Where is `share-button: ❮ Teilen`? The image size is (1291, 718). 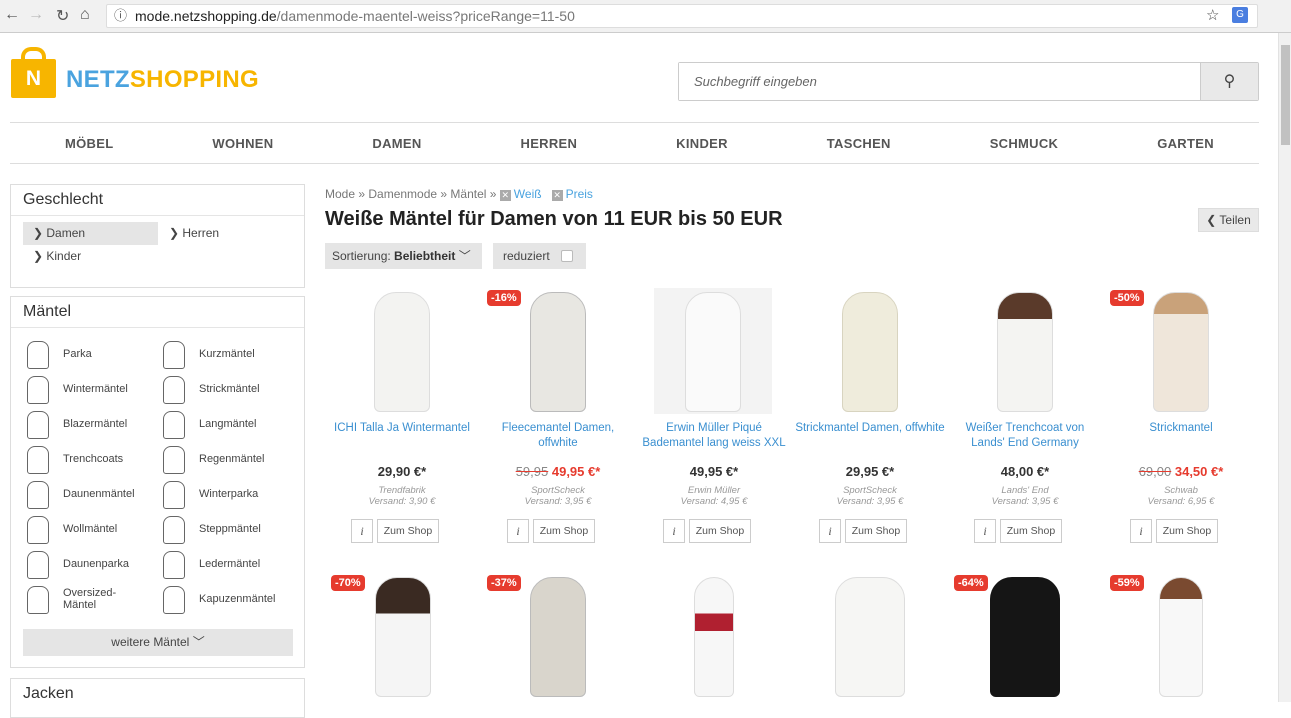 share-button: ❮ Teilen is located at coordinates (1228, 220).